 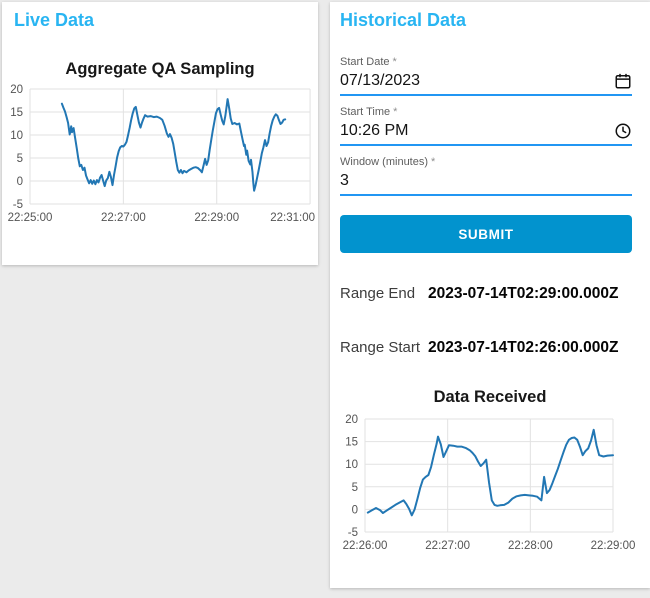 I want to click on submit-button: SUBMIT, so click(x=486, y=234).